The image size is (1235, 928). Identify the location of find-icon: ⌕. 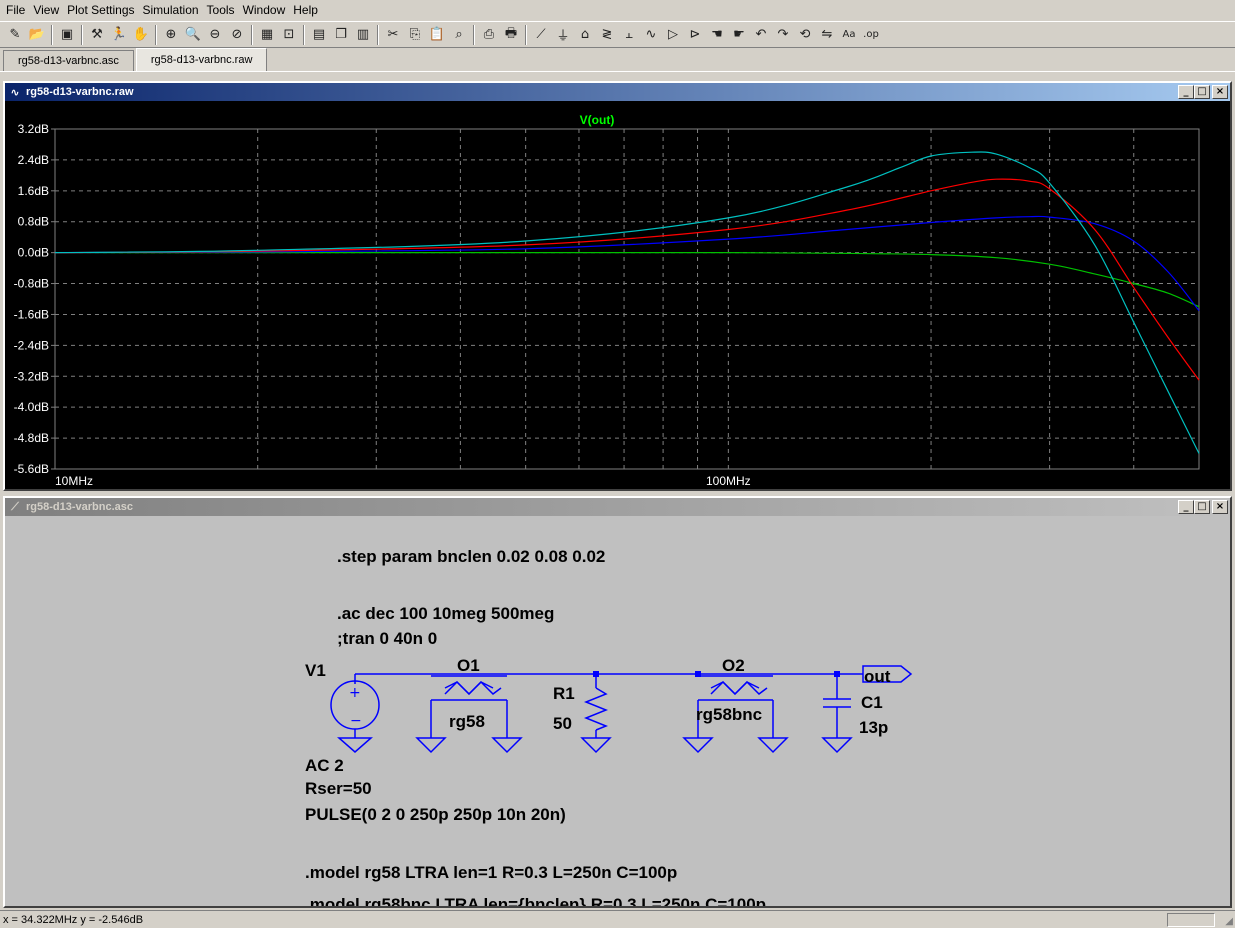
(459, 35).